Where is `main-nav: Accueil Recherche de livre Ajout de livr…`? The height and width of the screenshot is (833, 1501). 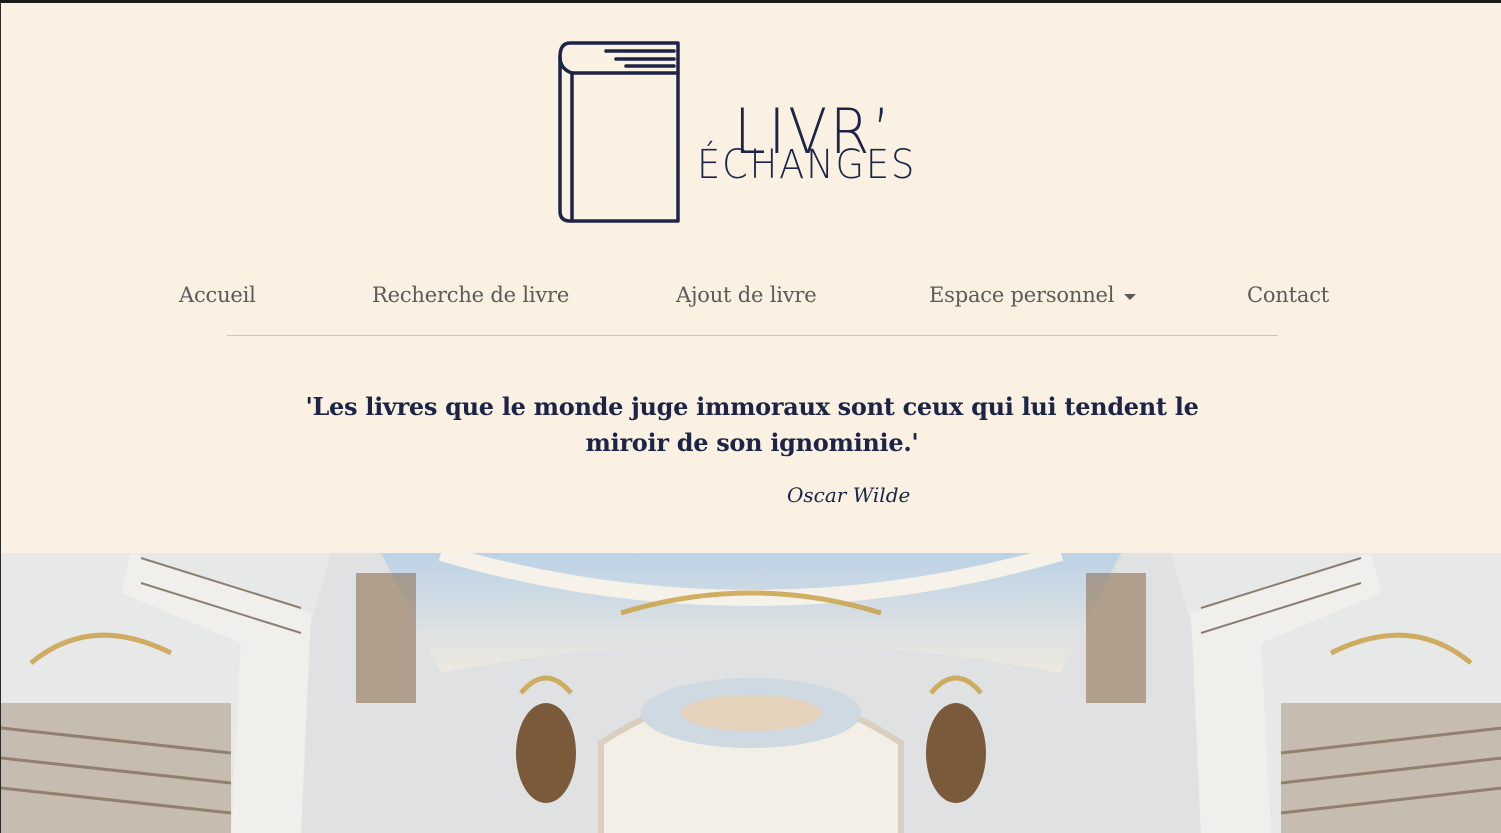
main-nav: Accueil Recherche de livre Ajout de livr… is located at coordinates (751, 299).